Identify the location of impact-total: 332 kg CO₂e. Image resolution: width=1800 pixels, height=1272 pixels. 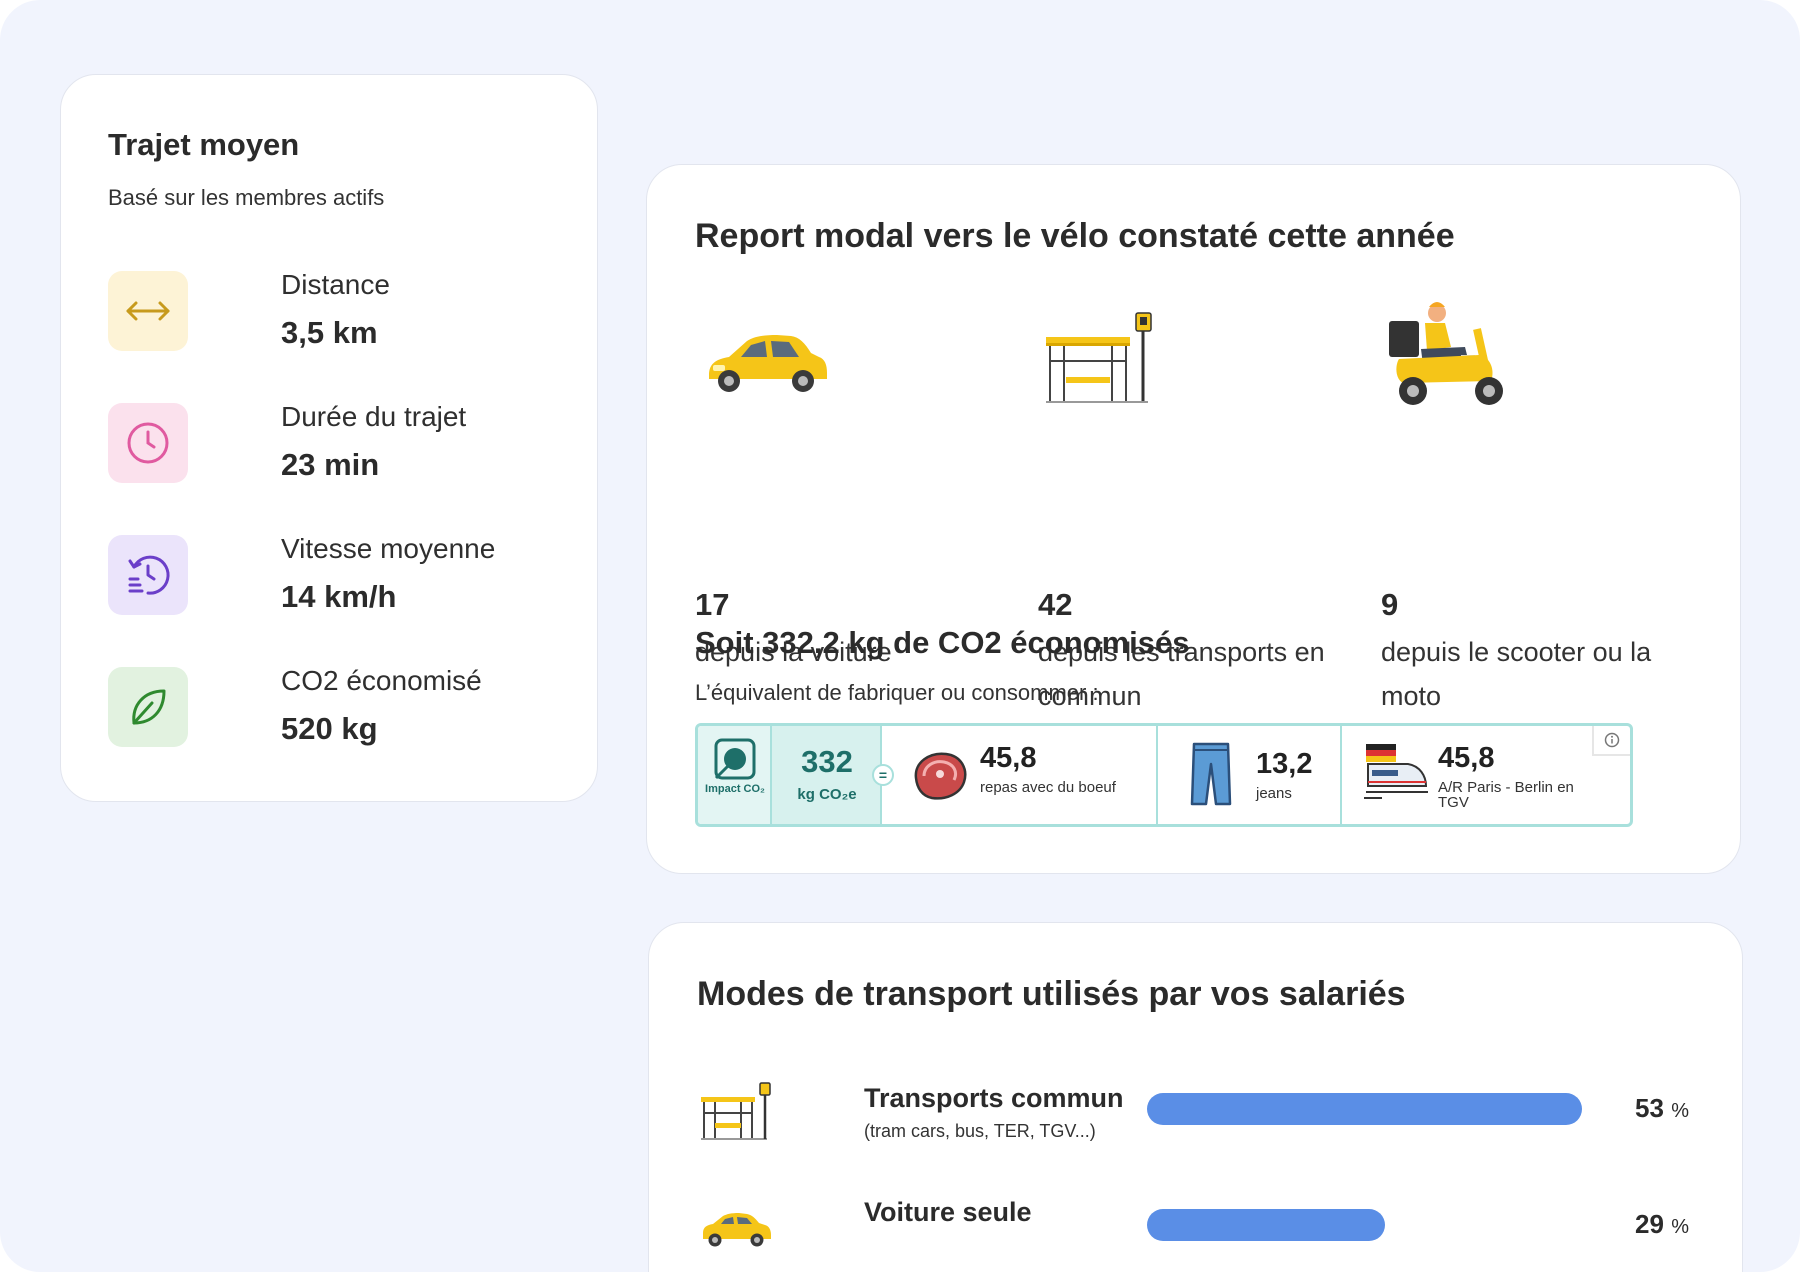
(827, 775).